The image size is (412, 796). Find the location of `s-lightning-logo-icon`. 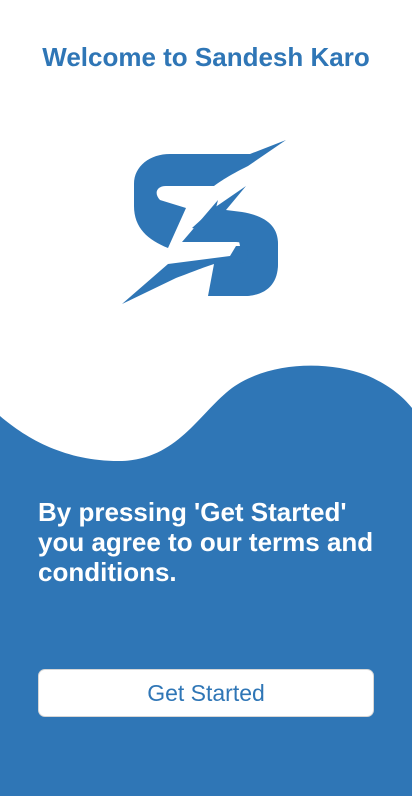

s-lightning-logo-icon is located at coordinates (204, 222).